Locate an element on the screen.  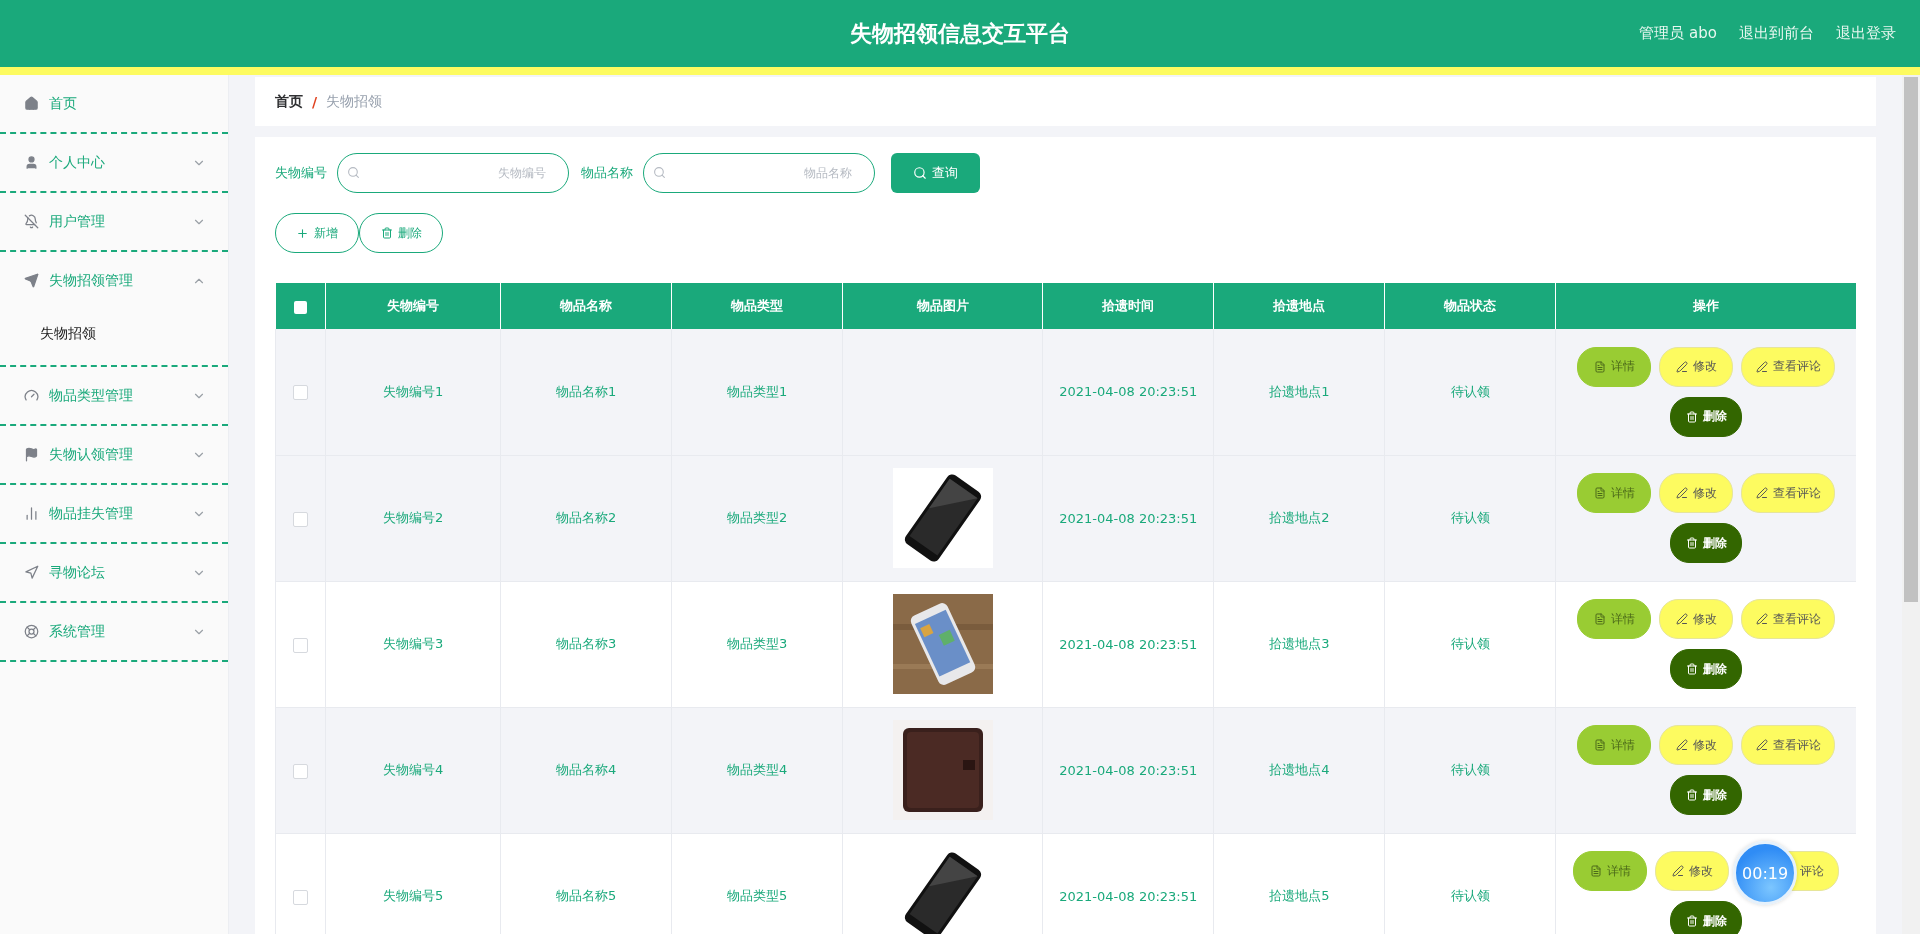
column-header: 拾遗时间 is located at coordinates (1128, 306).